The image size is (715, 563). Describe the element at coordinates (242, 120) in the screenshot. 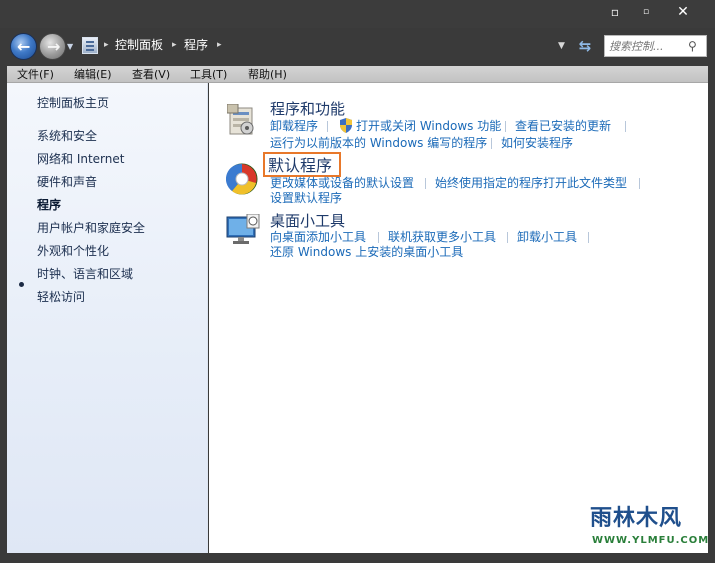

I see `programs-features-icon` at that location.